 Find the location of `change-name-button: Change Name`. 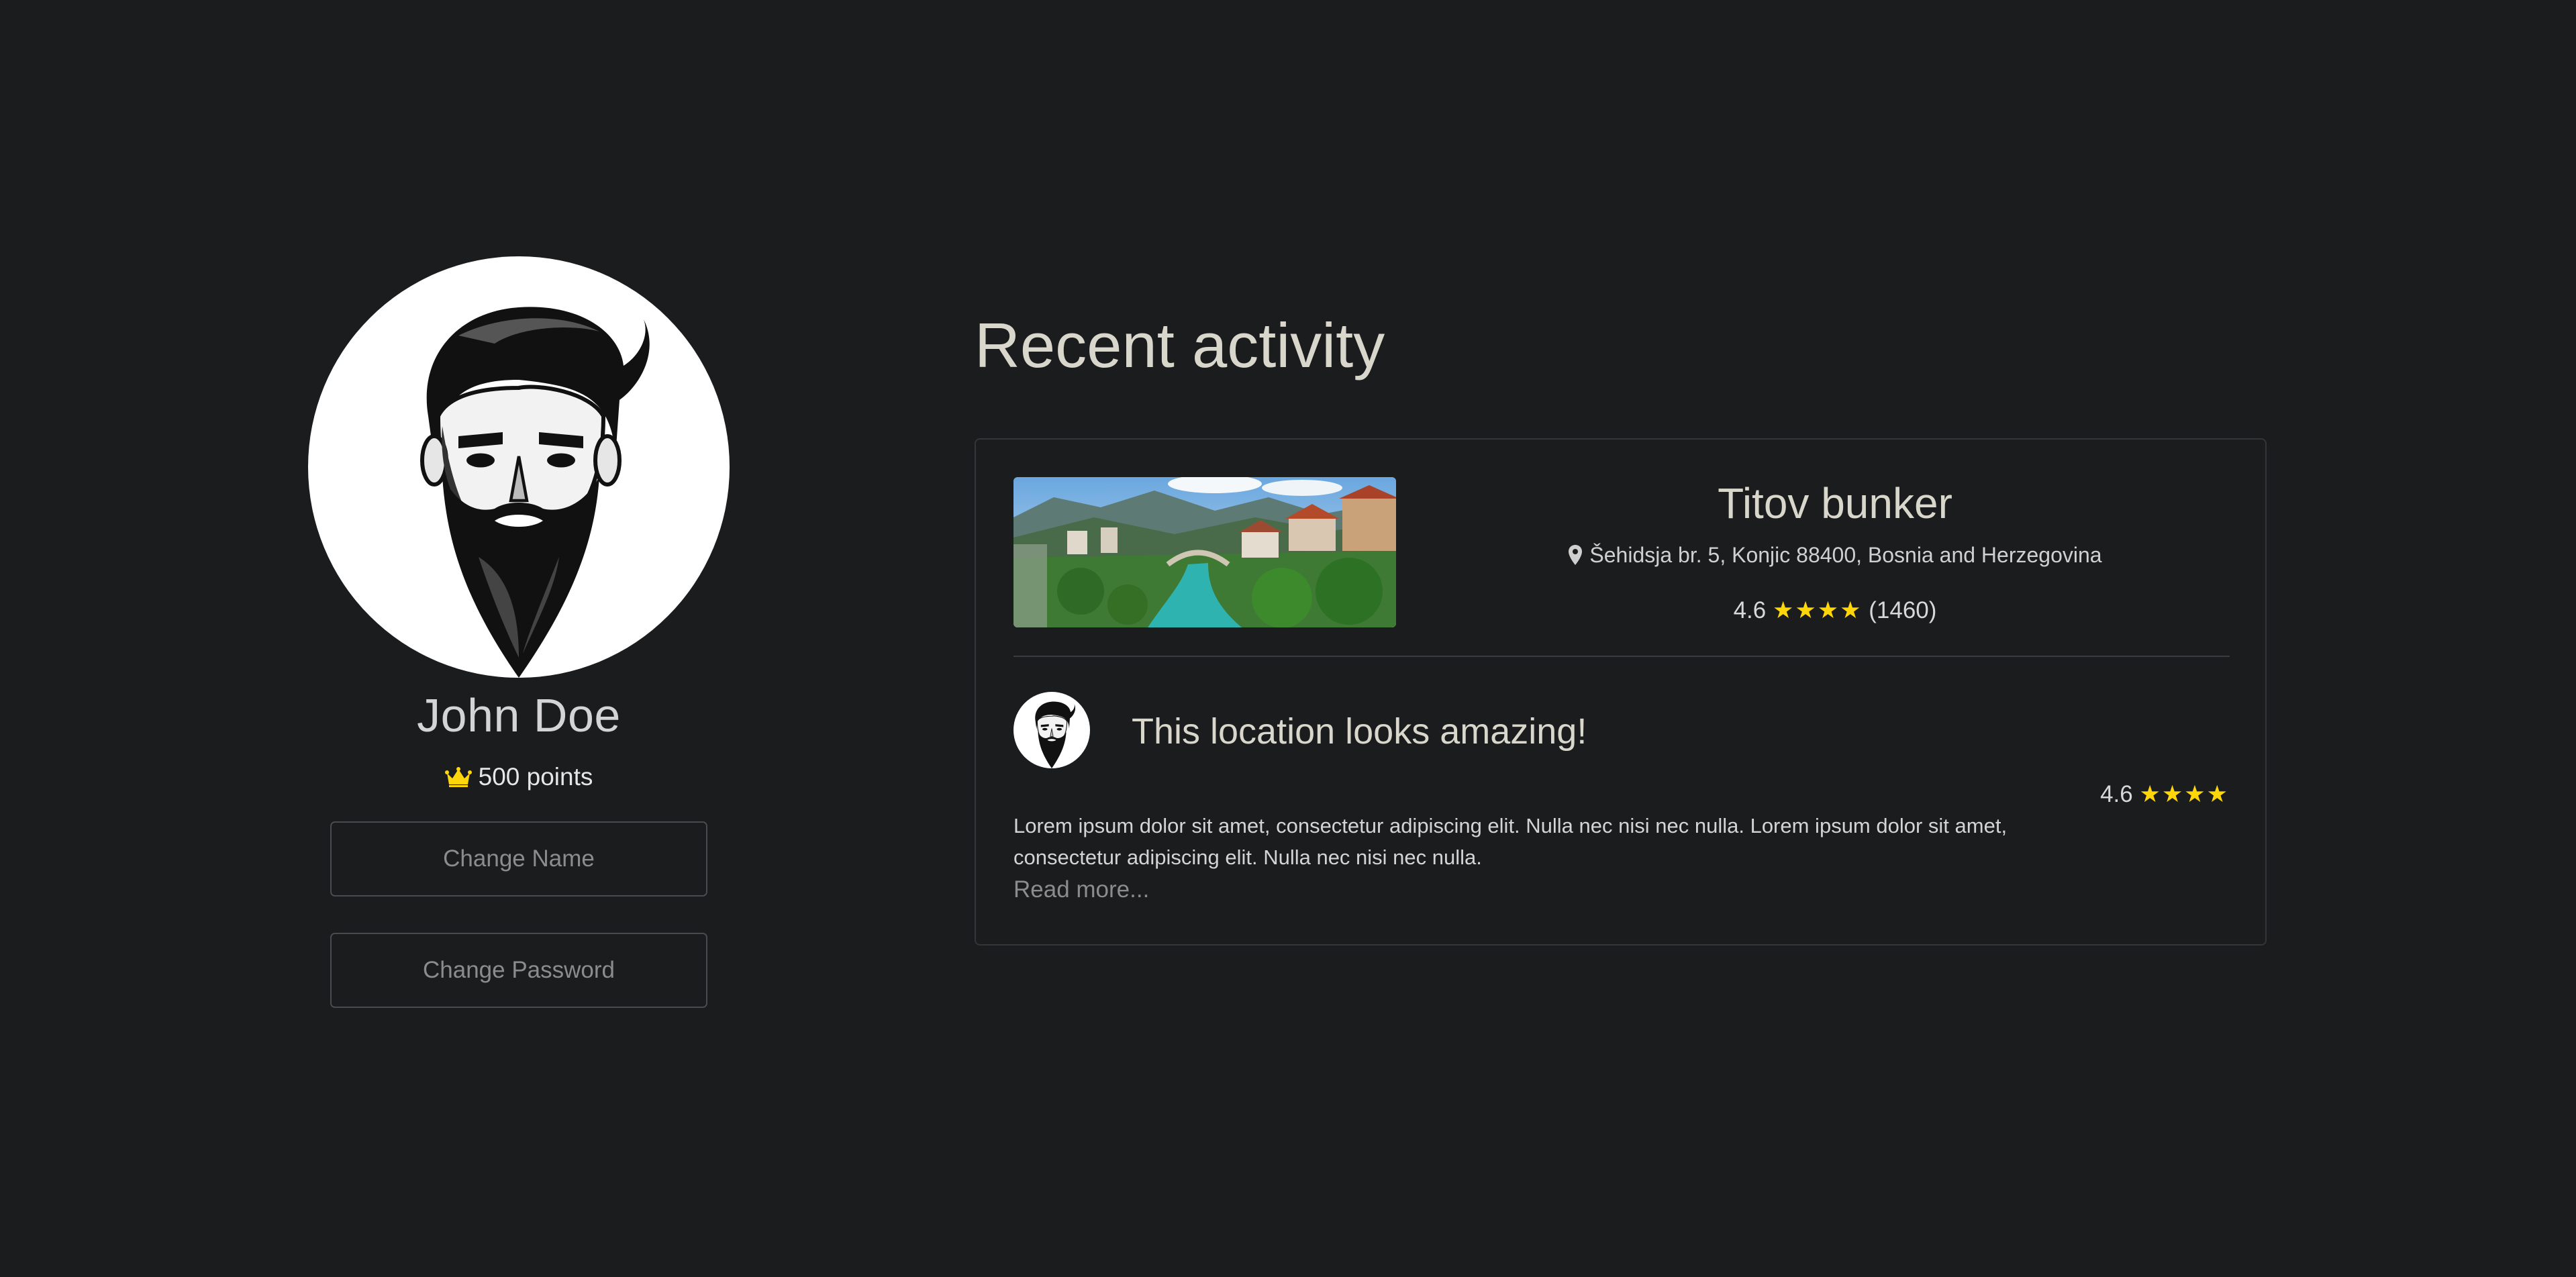

change-name-button: Change Name is located at coordinates (518, 859).